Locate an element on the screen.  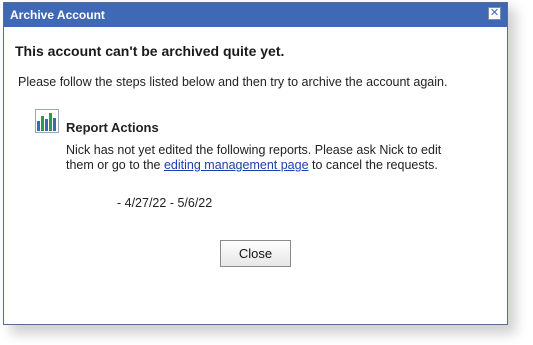
close-button: Close is located at coordinates (255, 253).